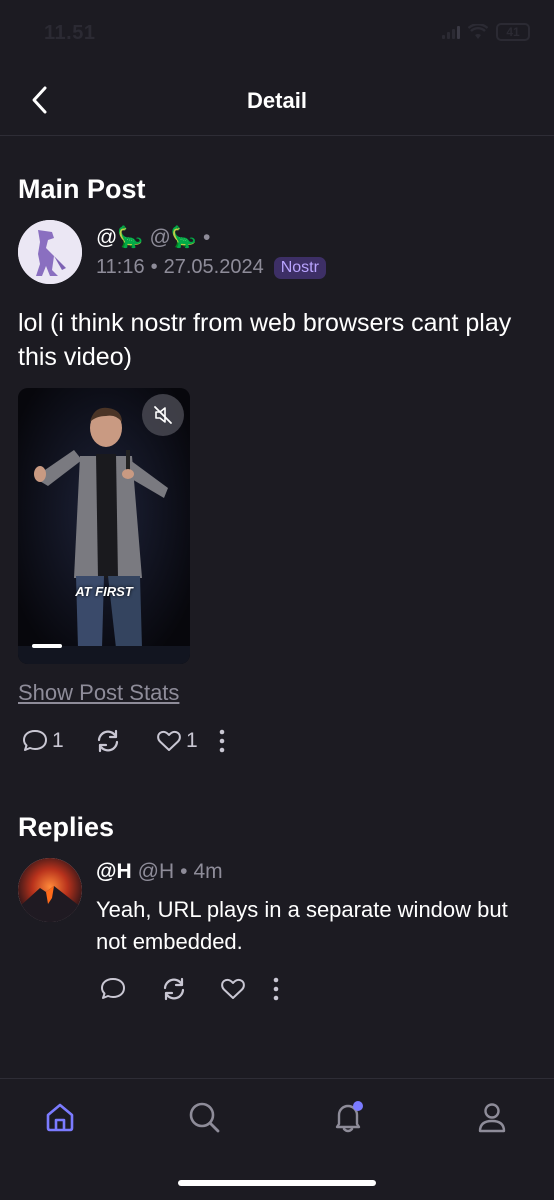 This screenshot has height=1200, width=554. I want to click on reply-avatar, so click(50, 890).